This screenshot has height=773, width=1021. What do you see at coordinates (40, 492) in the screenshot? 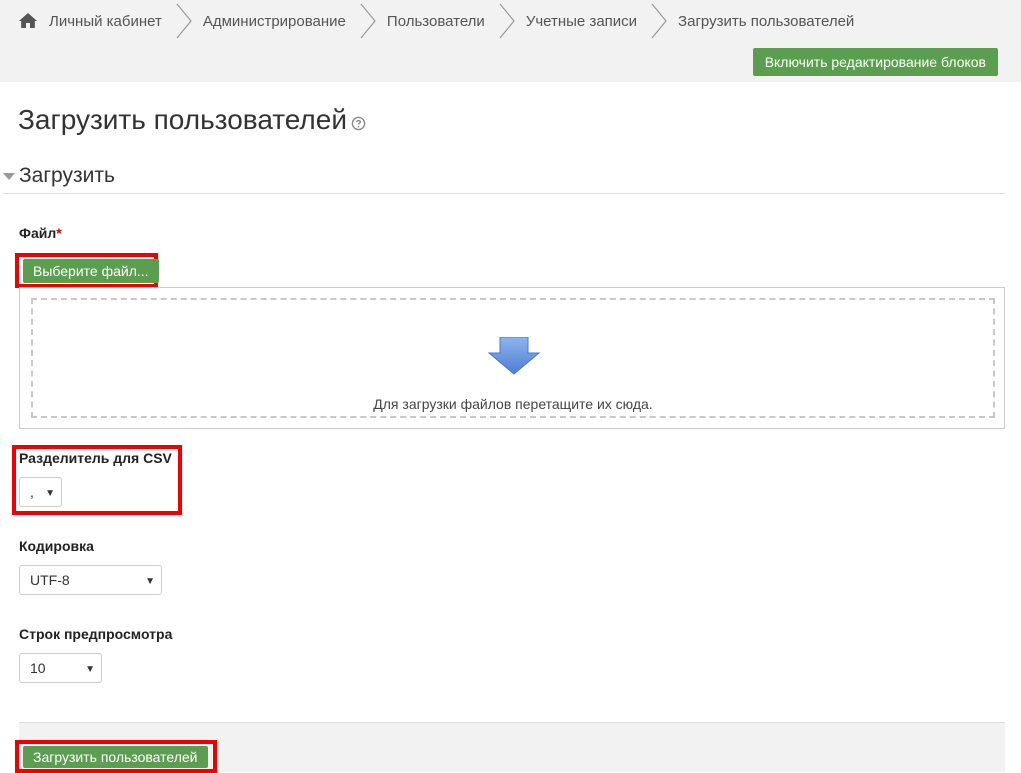
I see `csv-delimiter-select: , ▼` at bounding box center [40, 492].